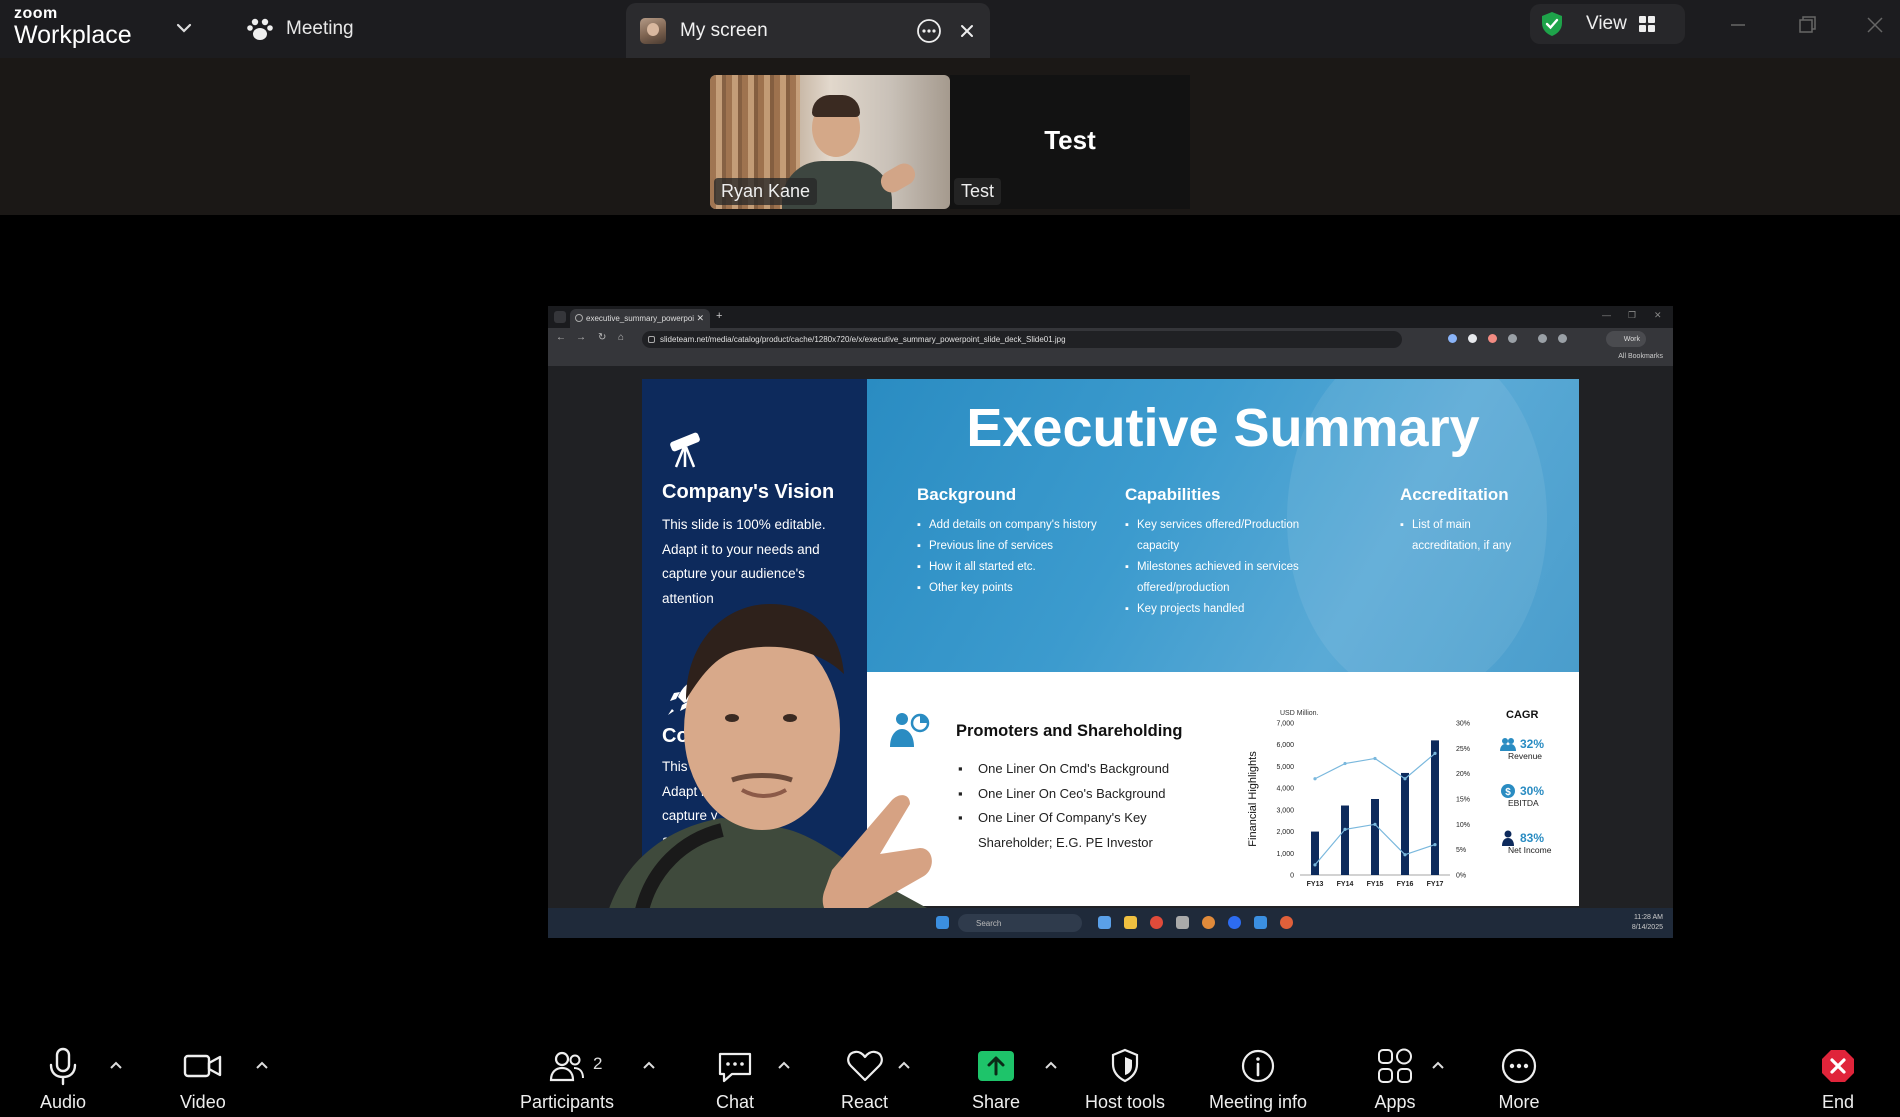 The image size is (1900, 1117). Describe the element at coordinates (203, 1079) in the screenshot. I see `video-button: Video` at that location.